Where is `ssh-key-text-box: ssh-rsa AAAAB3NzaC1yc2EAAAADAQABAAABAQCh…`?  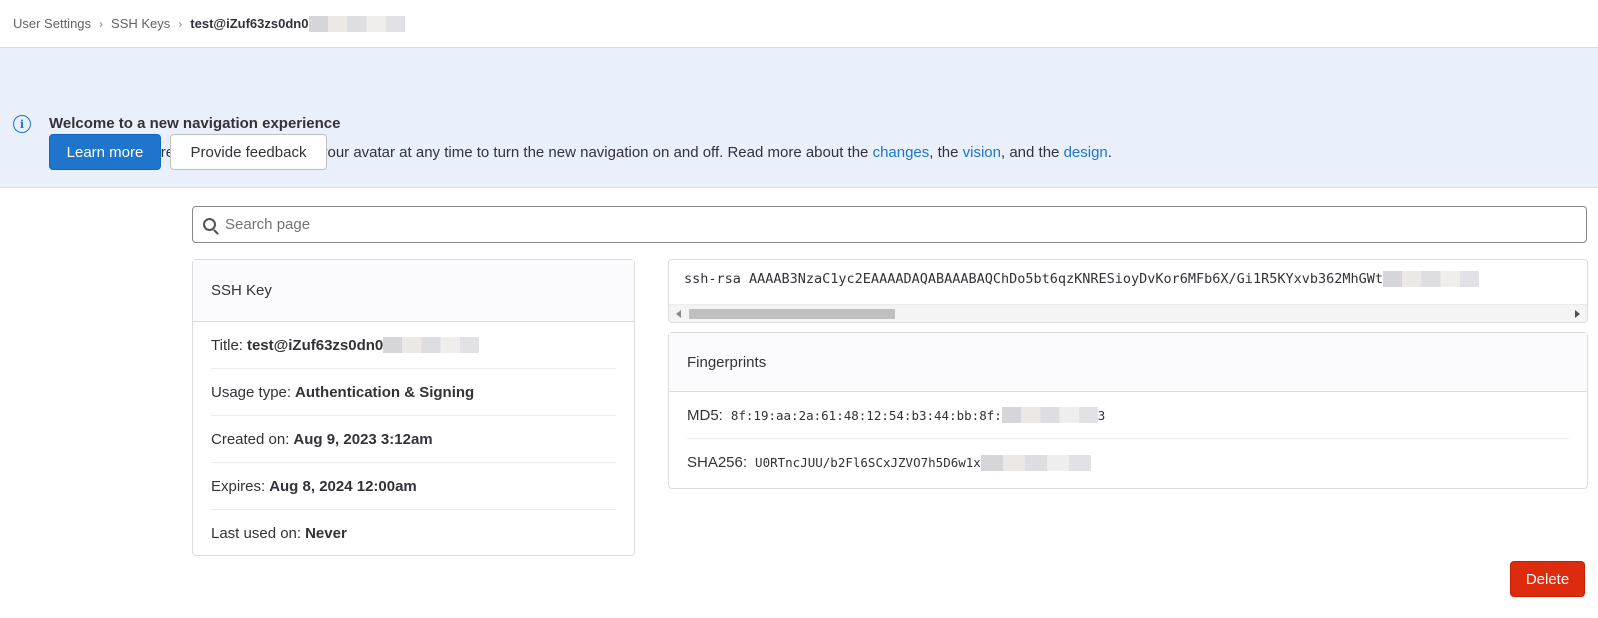
ssh-key-text-box: ssh-rsa AAAAB3NzaC1yc2EAAAADAQABAAABAQCh… is located at coordinates (1128, 291).